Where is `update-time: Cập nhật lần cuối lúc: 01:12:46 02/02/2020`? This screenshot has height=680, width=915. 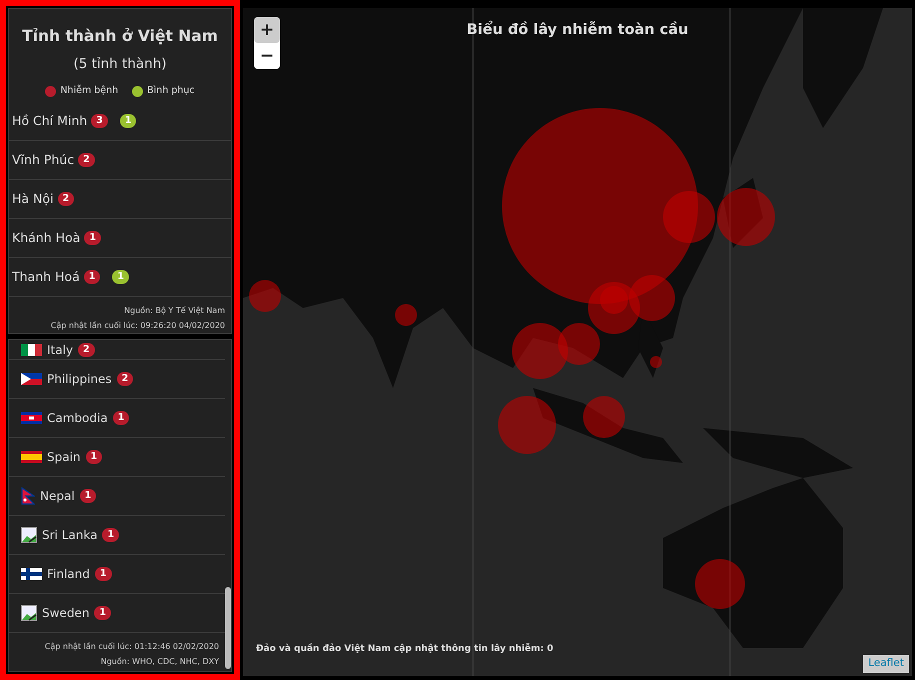 update-time: Cập nhật lần cuối lúc: 01:12:46 02/02/2020 is located at coordinates (131, 647).